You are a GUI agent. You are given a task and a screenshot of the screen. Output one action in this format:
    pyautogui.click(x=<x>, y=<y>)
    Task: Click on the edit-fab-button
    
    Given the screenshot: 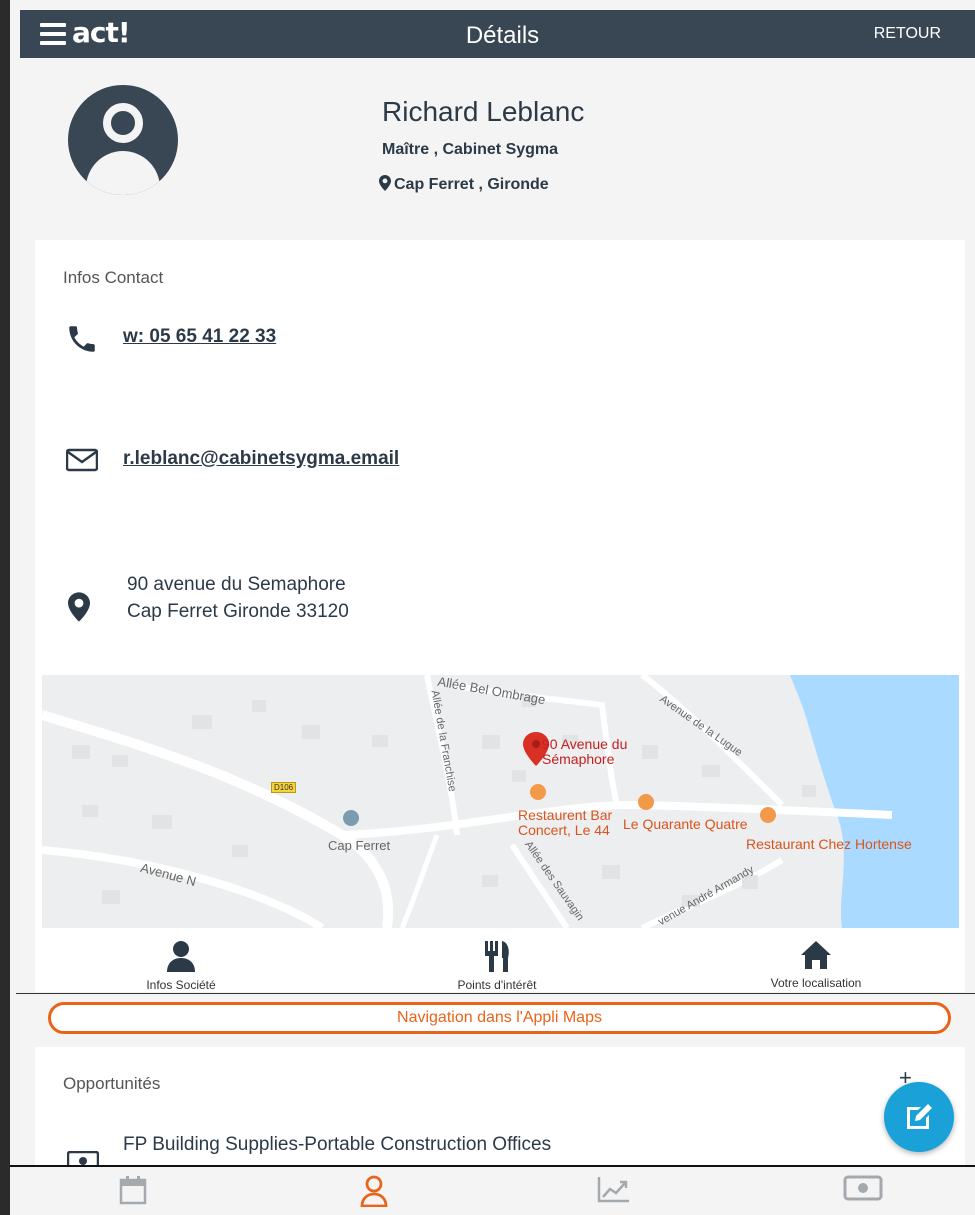 What is the action you would take?
    pyautogui.click(x=919, y=1117)
    